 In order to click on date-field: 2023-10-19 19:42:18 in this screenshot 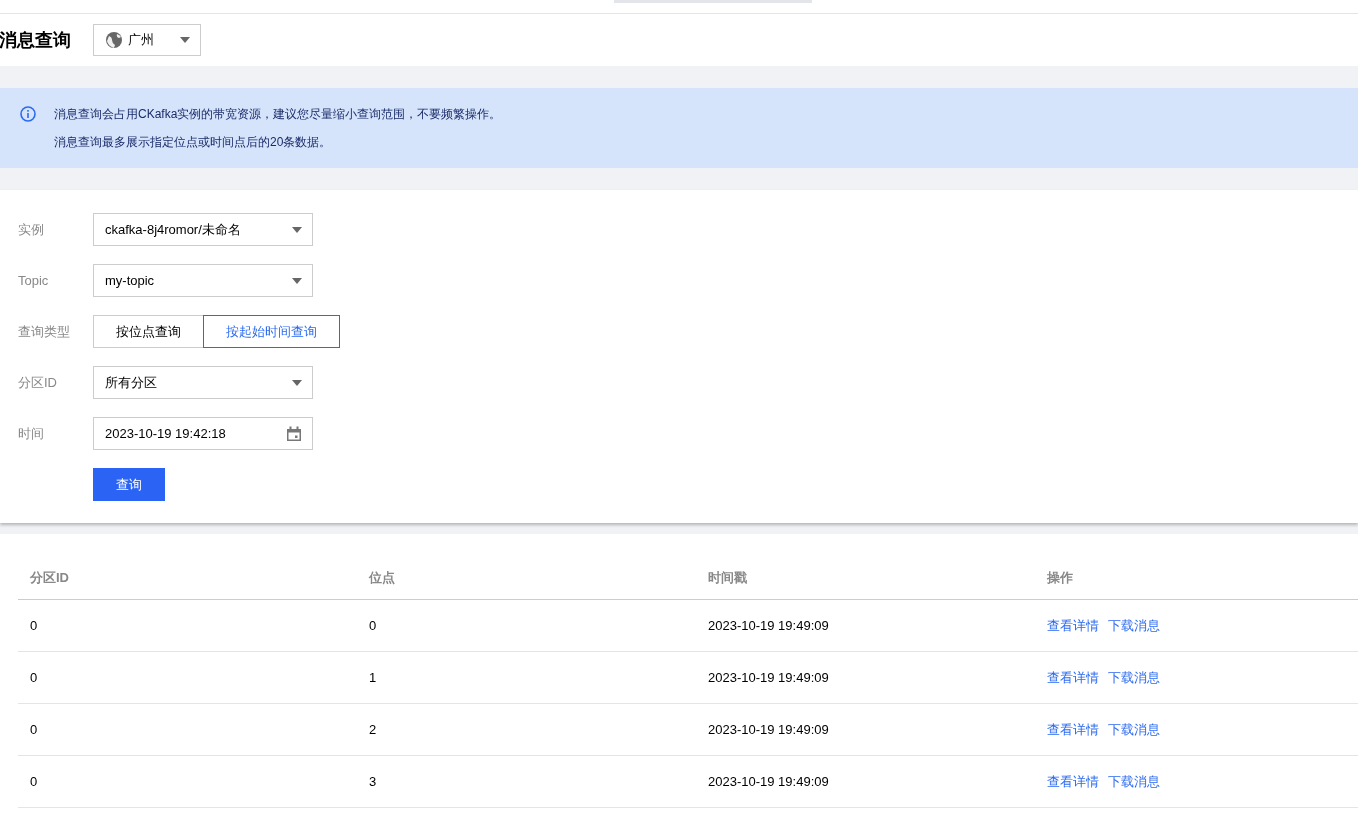, I will do `click(203, 433)`.